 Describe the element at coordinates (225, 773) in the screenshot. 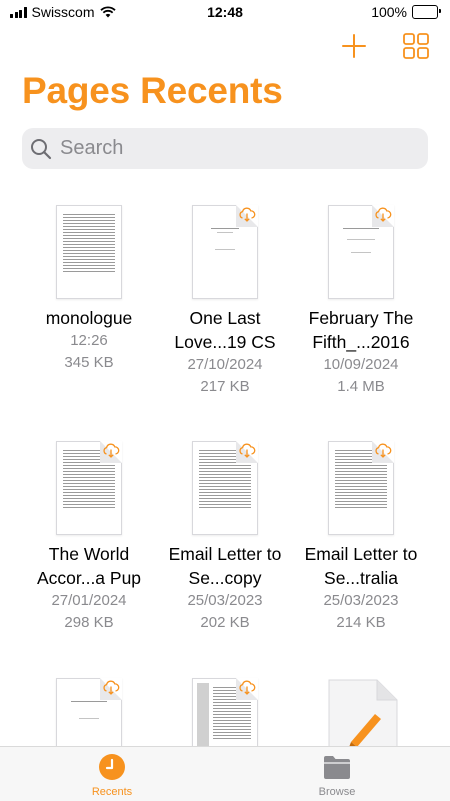

I see `tab-bar: Recents Browse` at that location.